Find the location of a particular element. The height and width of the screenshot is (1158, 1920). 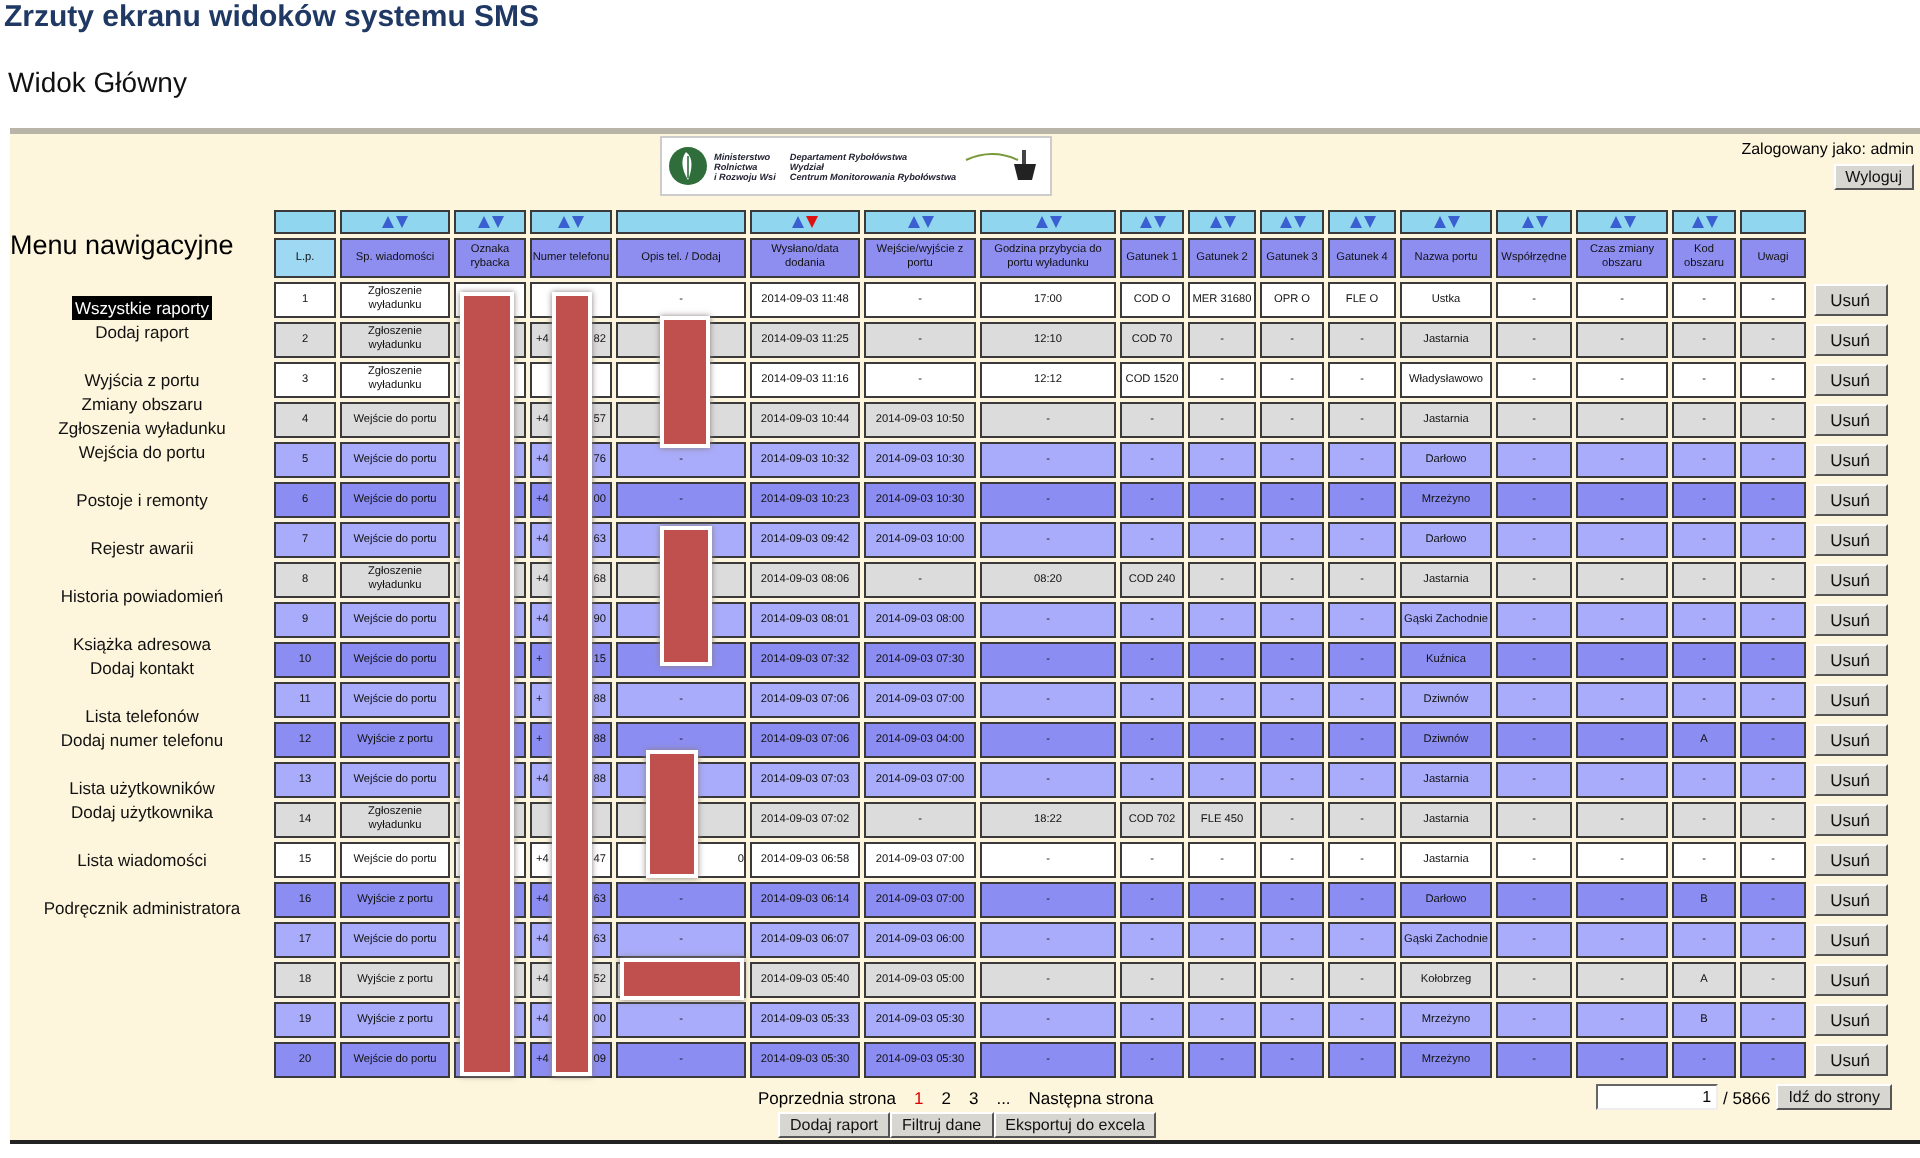

menu-item: Lista wiadomości is located at coordinates (142, 860).